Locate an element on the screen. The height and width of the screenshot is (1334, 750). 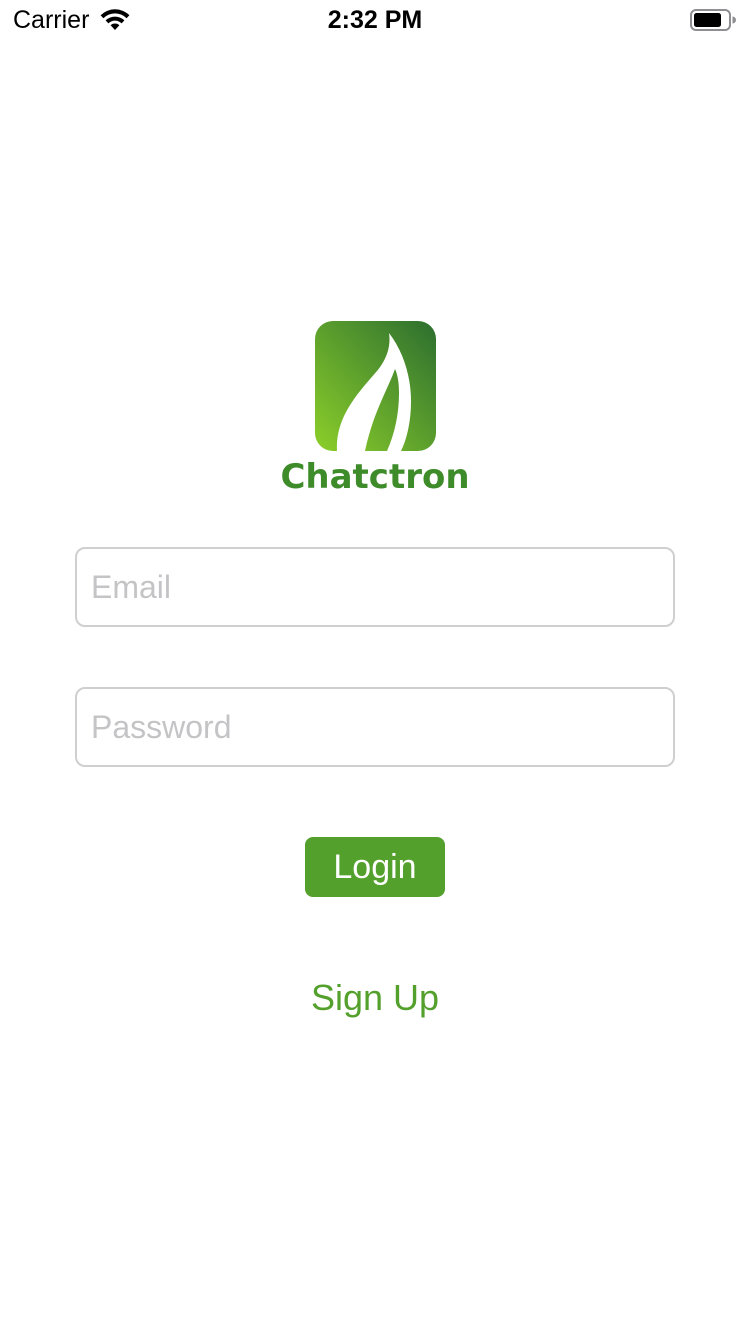
leaf-logo-icon is located at coordinates (375, 386).